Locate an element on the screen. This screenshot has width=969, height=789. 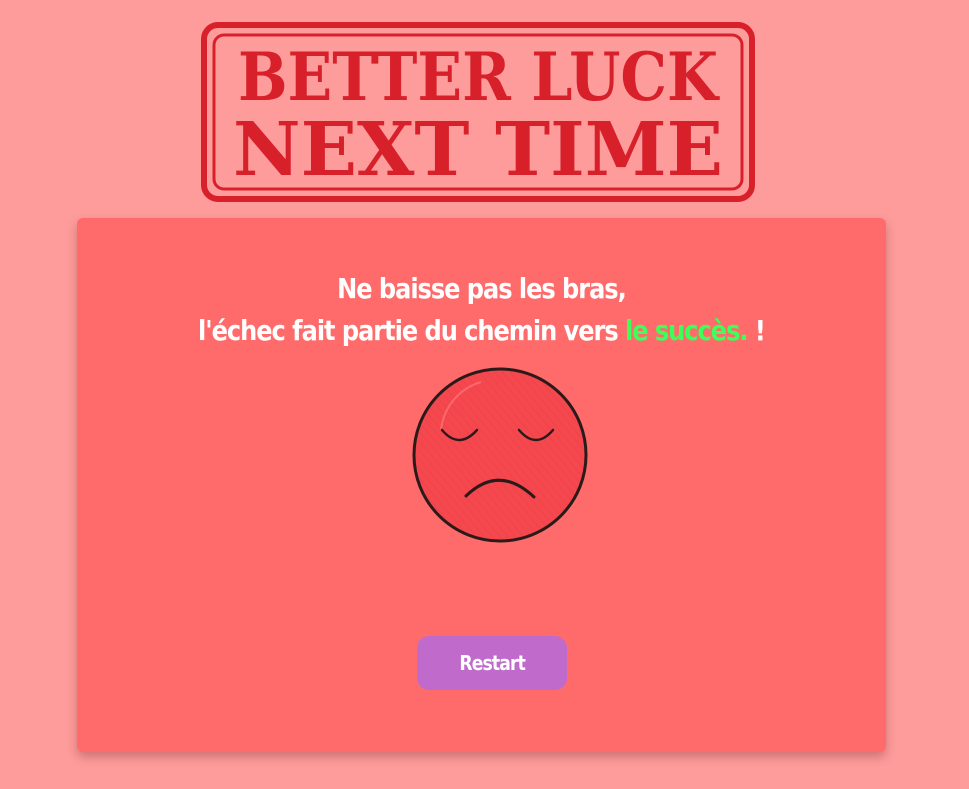
sad-face-icon is located at coordinates (500, 455).